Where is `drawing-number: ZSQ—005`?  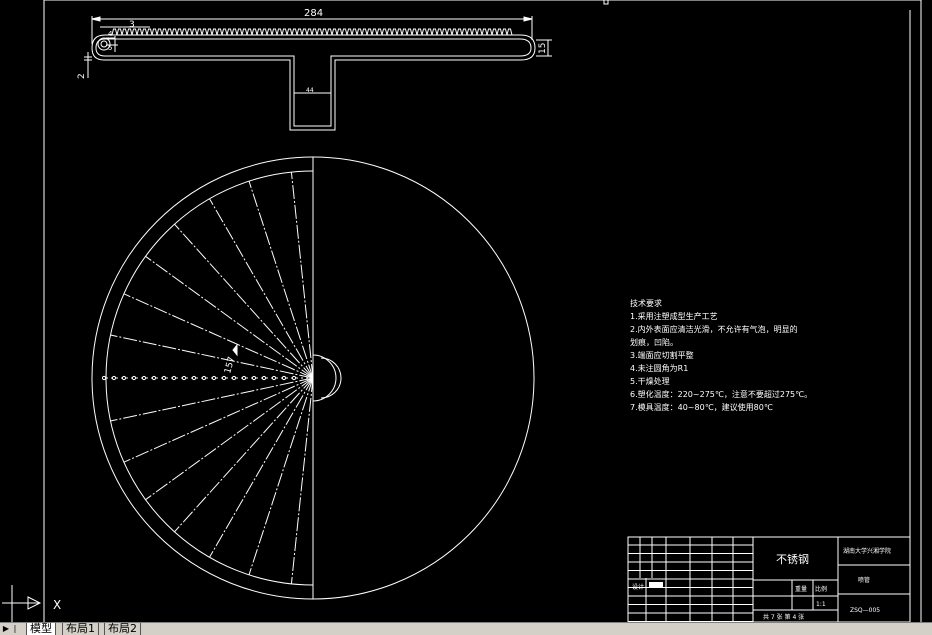 drawing-number: ZSQ—005 is located at coordinates (865, 610).